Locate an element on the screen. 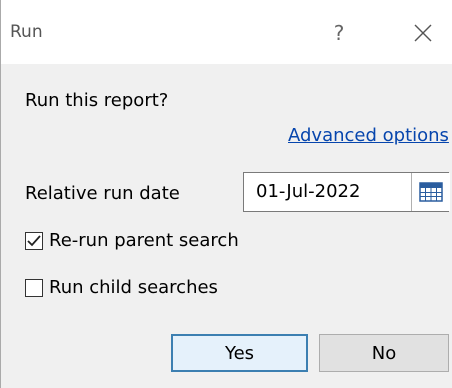 This screenshot has height=388, width=452. no-button-label: No is located at coordinates (384, 353).